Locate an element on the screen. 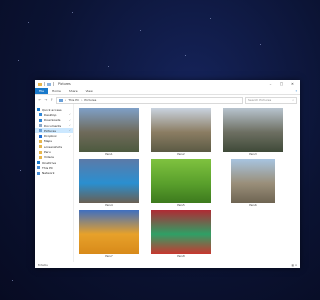 The image size is (320, 300). breadcrumb-this-pc: This PC is located at coordinates (73, 100).